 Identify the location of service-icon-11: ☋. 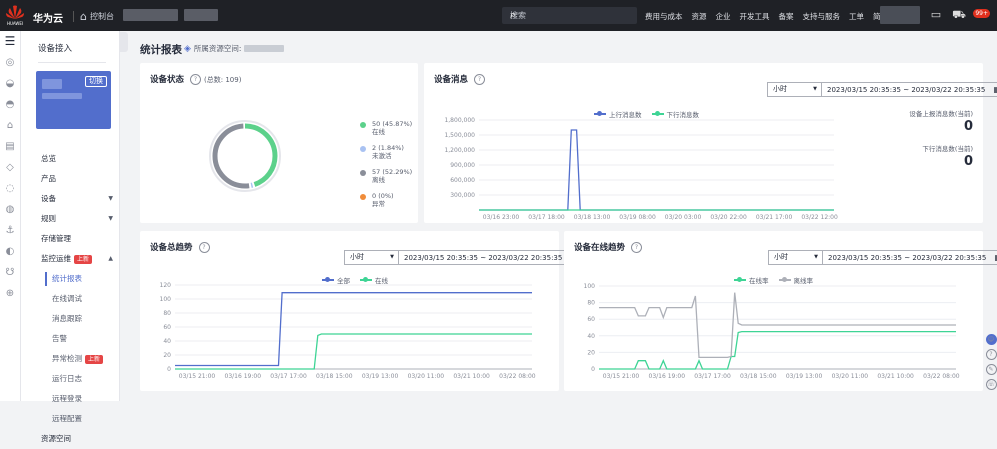
(10, 272).